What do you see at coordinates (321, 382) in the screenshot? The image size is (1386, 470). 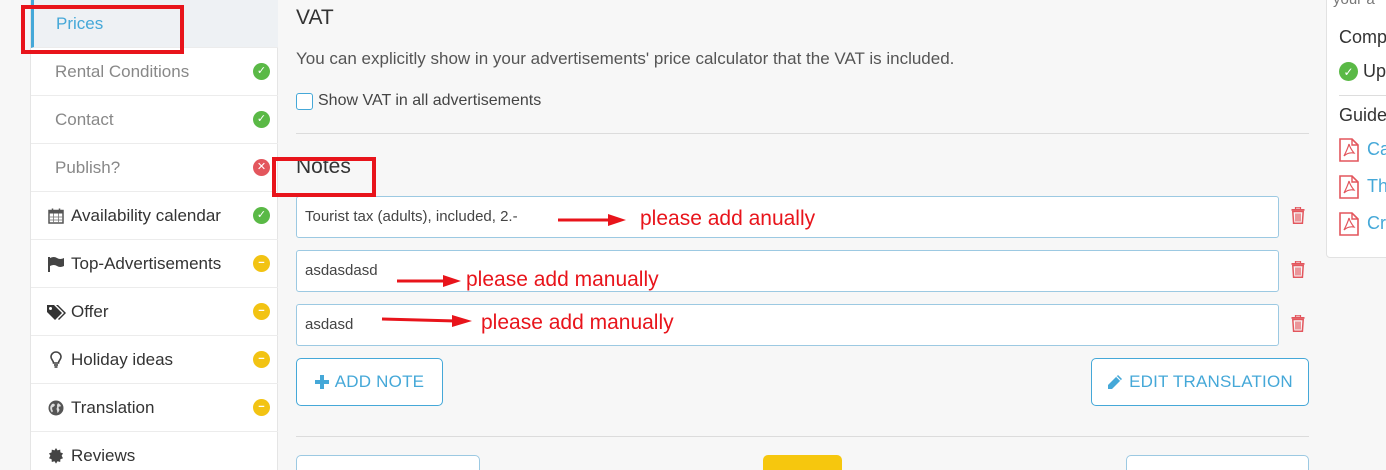 I see `plus-icon` at bounding box center [321, 382].